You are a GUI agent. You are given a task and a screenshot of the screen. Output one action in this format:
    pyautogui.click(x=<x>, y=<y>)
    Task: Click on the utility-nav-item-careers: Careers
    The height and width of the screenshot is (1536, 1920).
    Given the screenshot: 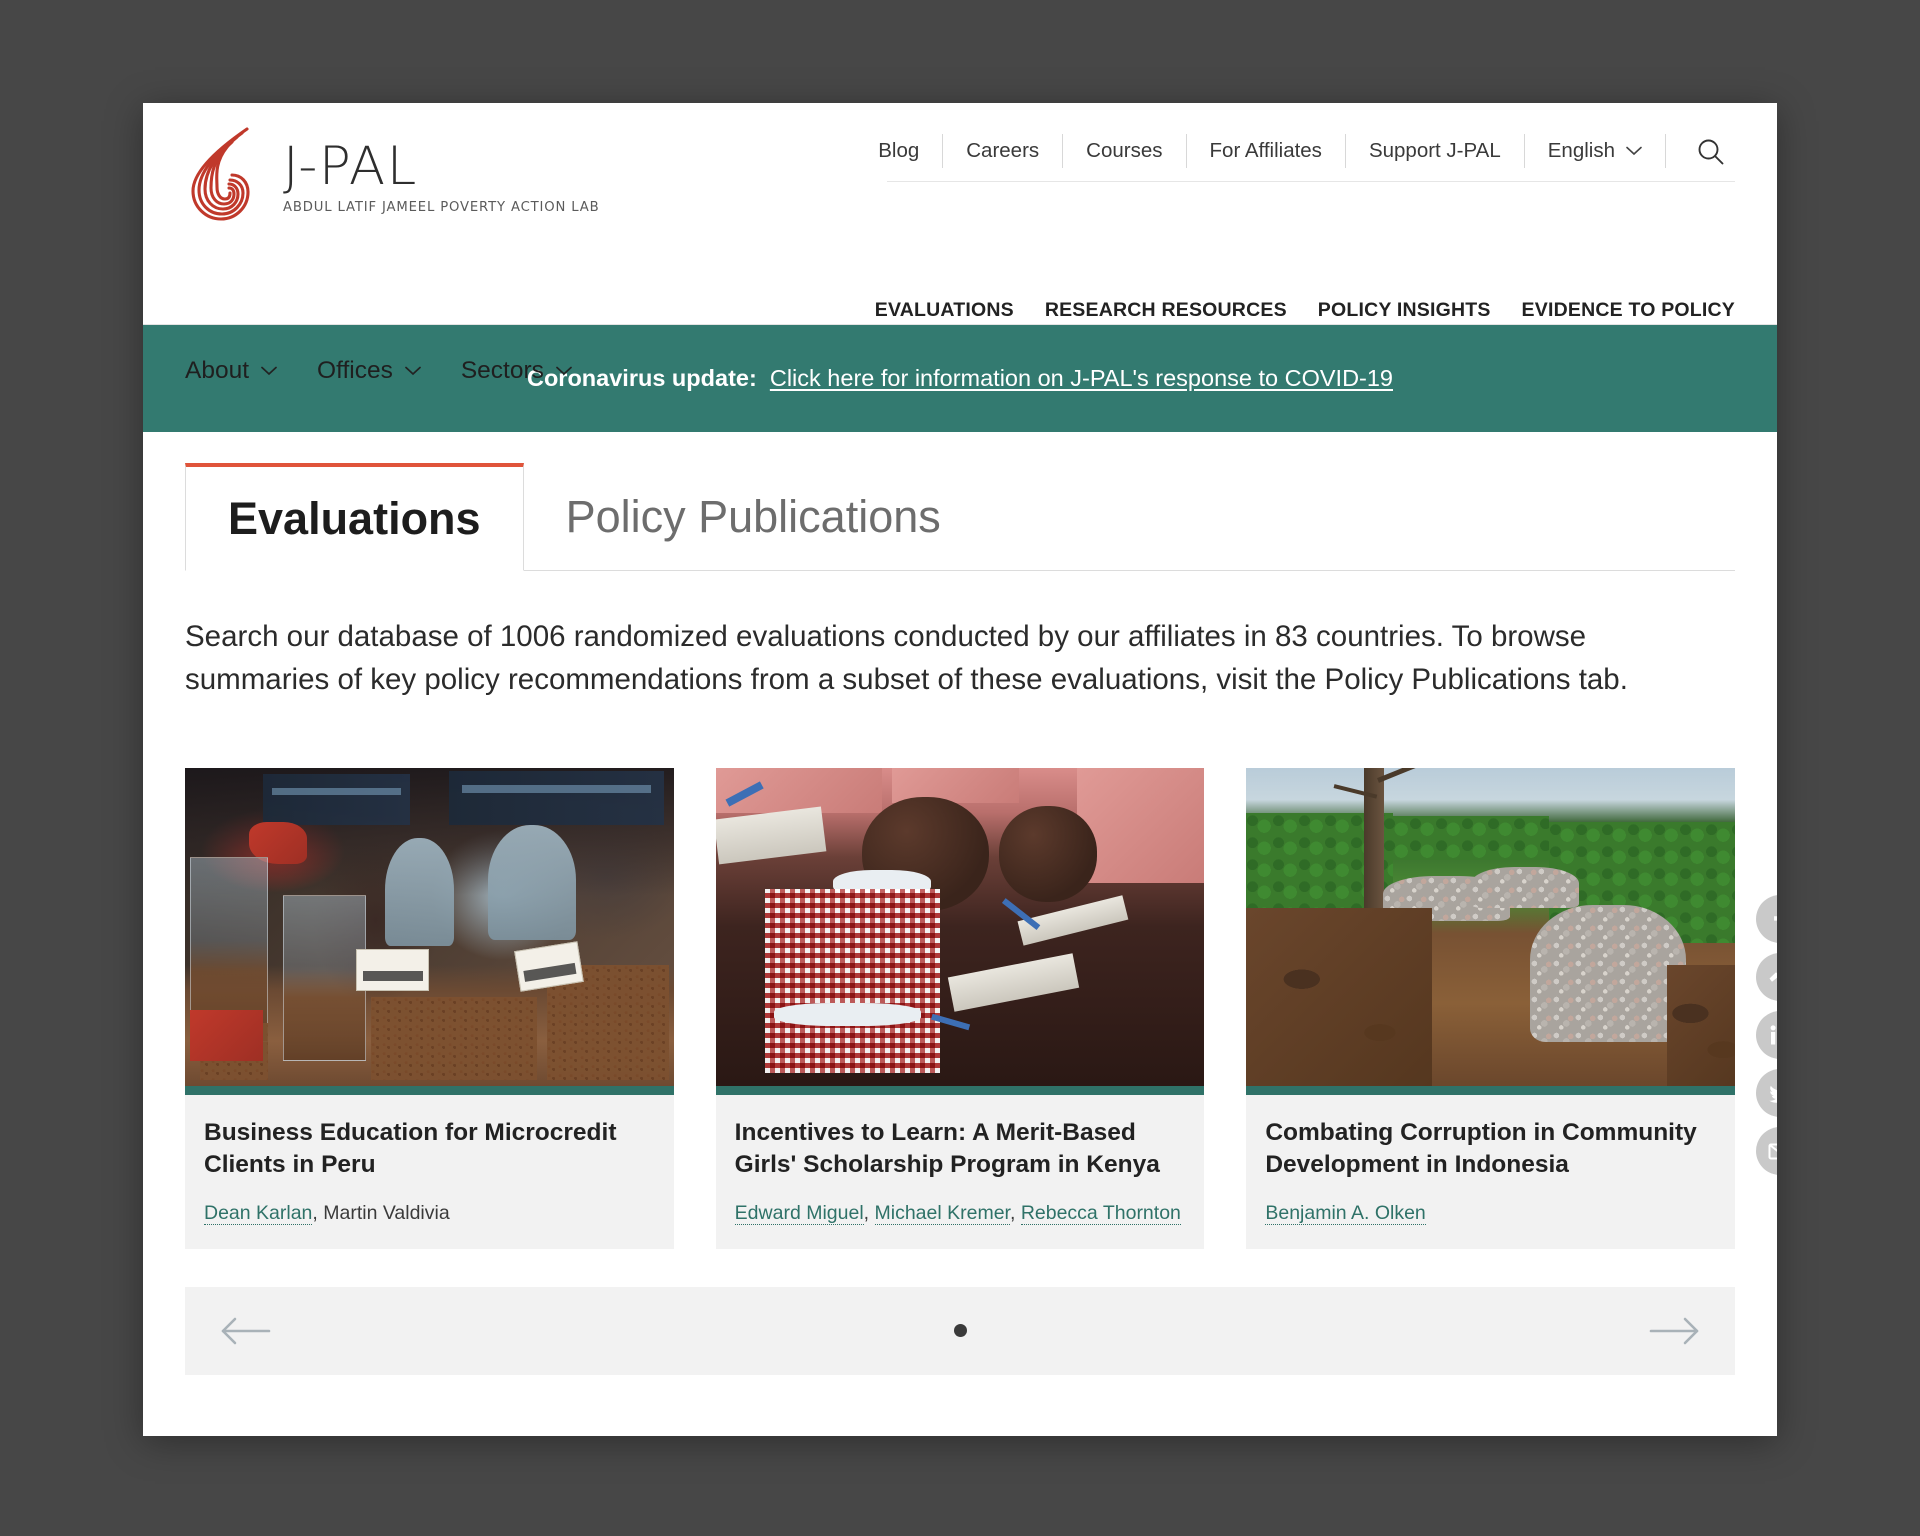 What is the action you would take?
    pyautogui.click(x=1002, y=151)
    